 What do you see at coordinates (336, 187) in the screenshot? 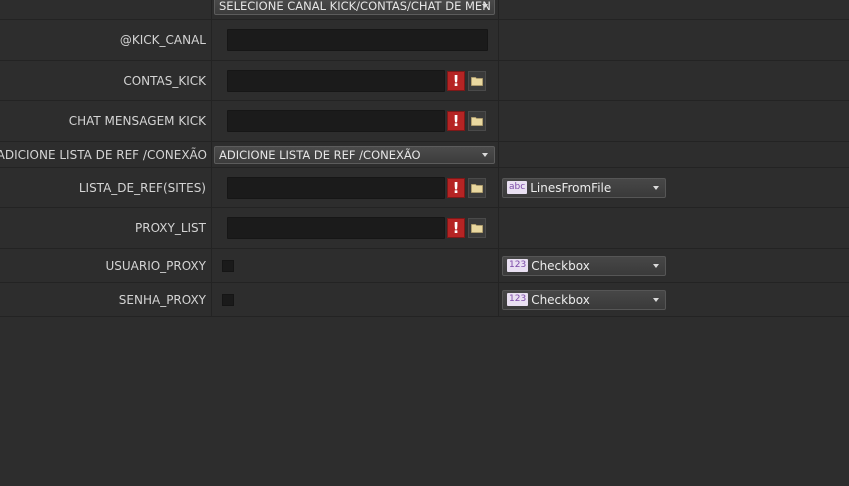
I see `lista-ref-input` at bounding box center [336, 187].